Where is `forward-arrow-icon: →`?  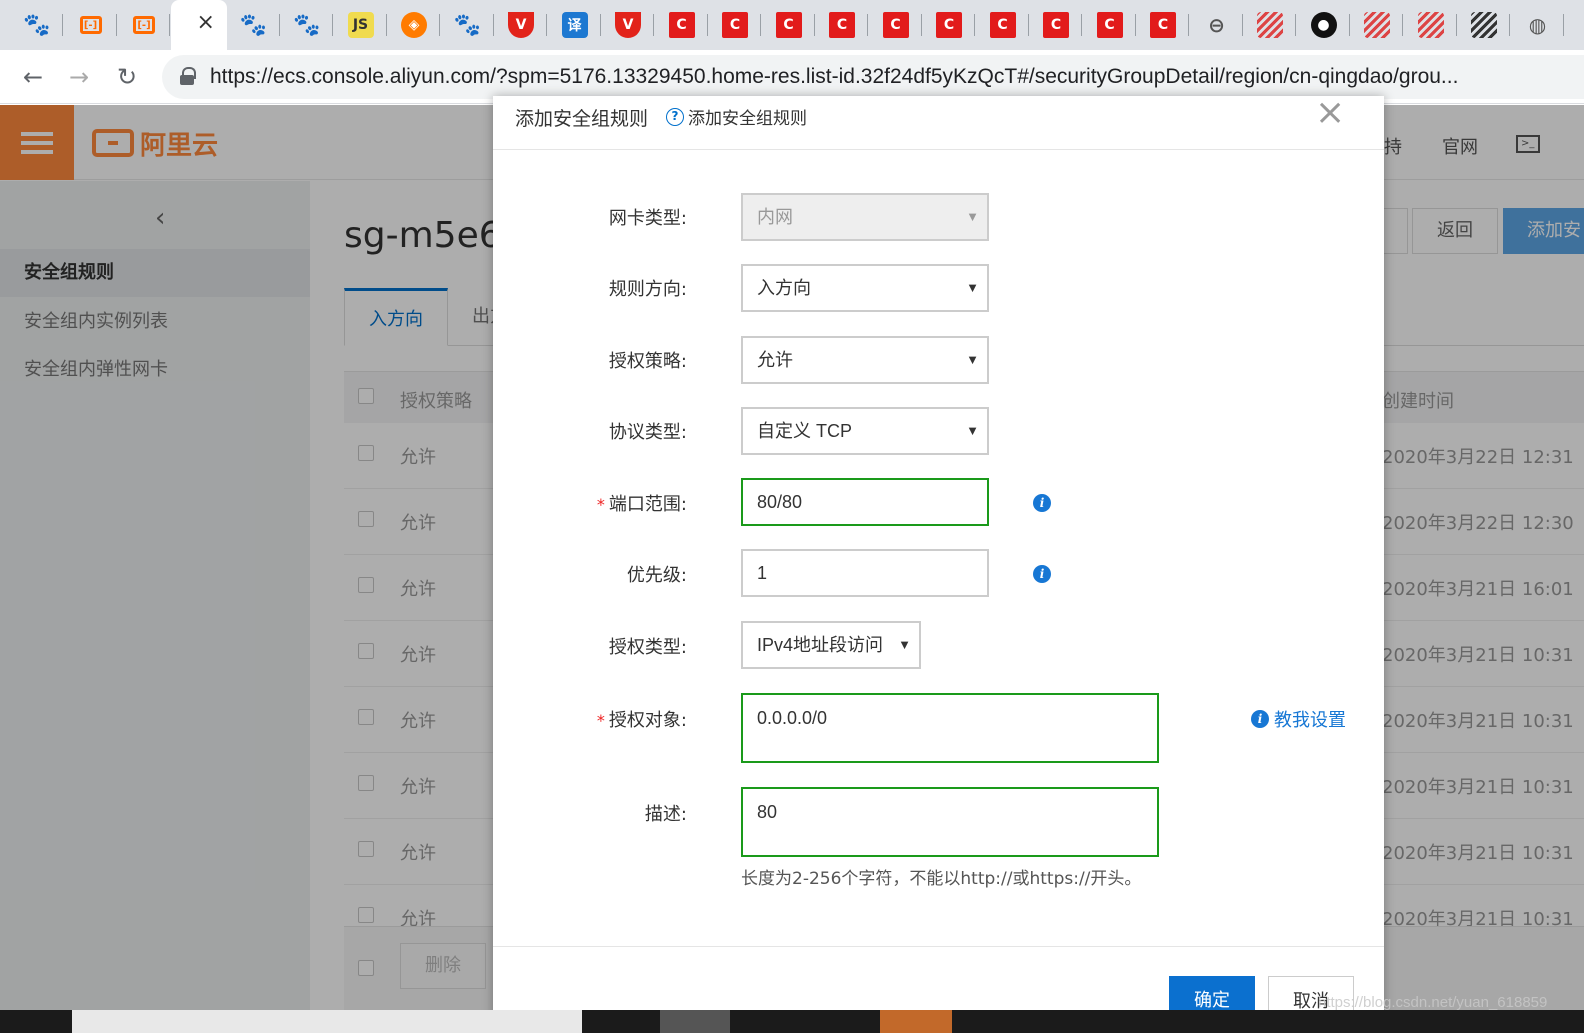
forward-arrow-icon: → is located at coordinates (79, 77).